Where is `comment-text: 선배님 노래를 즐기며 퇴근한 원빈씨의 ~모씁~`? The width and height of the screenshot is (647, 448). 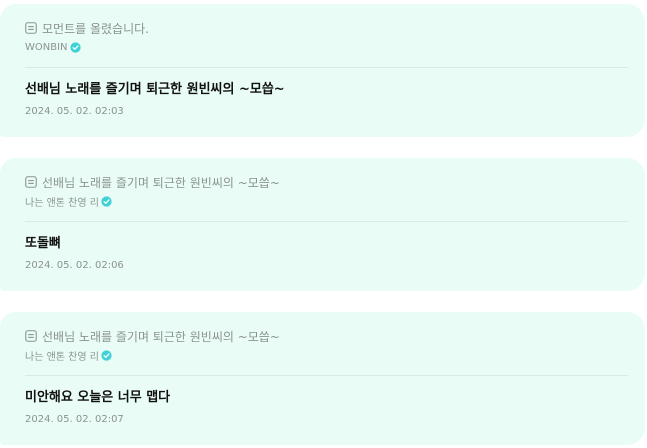
comment-text: 선배님 노래를 즐기며 퇴근한 원빈씨의 ~모씁~ is located at coordinates (155, 89).